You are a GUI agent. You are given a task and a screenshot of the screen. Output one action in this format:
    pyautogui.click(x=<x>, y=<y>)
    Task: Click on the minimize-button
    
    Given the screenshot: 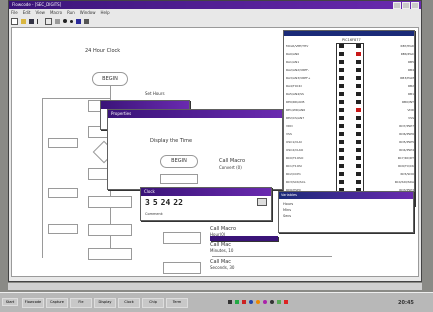 What is the action you would take?
    pyautogui.click(x=397, y=5)
    